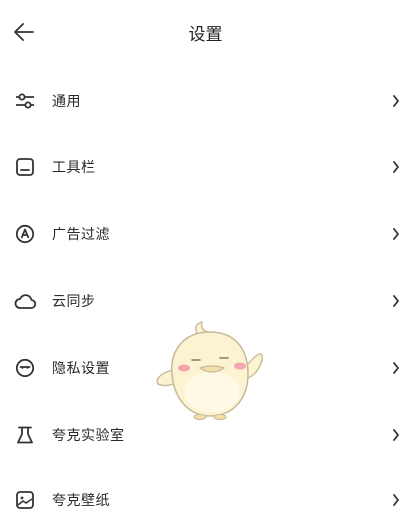 The height and width of the screenshot is (530, 411). Describe the element at coordinates (205, 35) in the screenshot. I see `page-title: 设置` at that location.